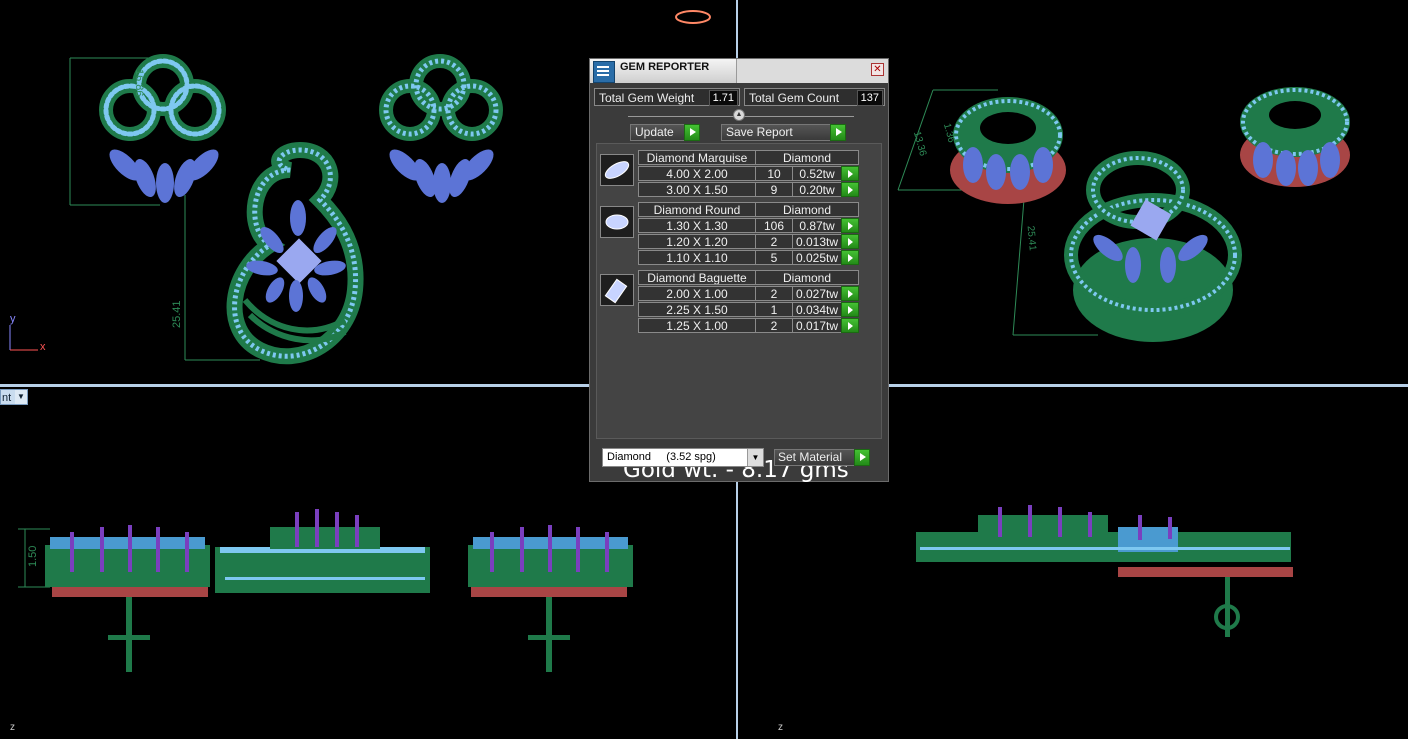  Describe the element at coordinates (665, 67) in the screenshot. I see `panel-title: GEM REPORTER` at that location.